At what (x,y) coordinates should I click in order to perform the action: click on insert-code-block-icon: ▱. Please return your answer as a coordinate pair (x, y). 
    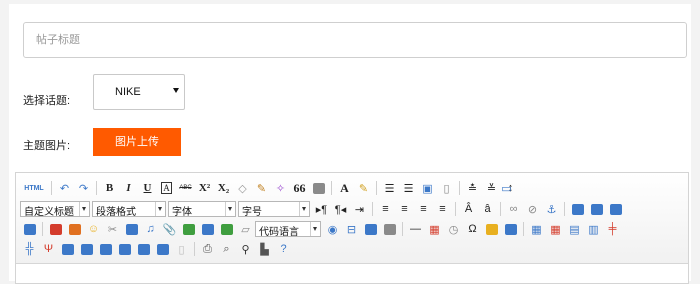
    Looking at the image, I should click on (245, 229).